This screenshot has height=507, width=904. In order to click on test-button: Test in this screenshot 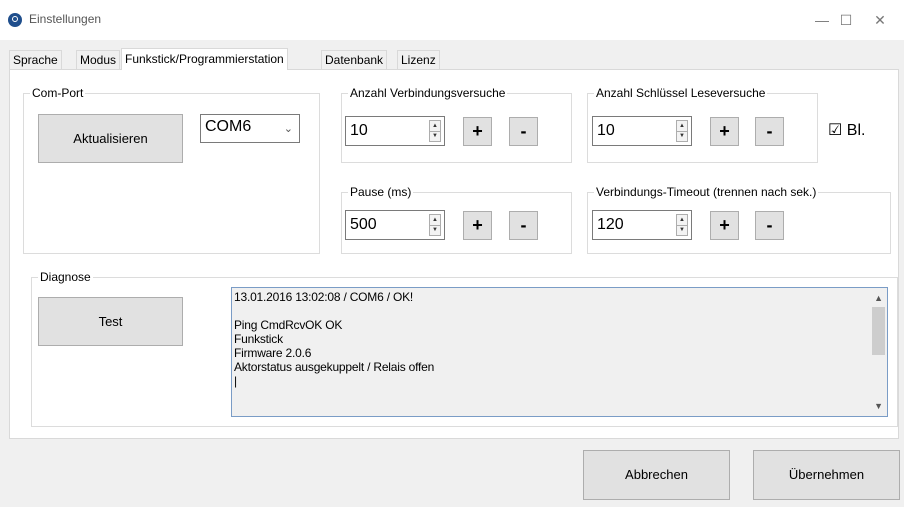, I will do `click(110, 321)`.